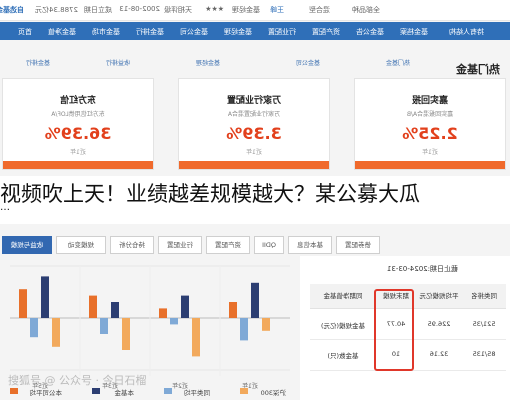 This screenshot has width=510, height=400. I want to click on nav-item: 基金排行, so click(150, 32).